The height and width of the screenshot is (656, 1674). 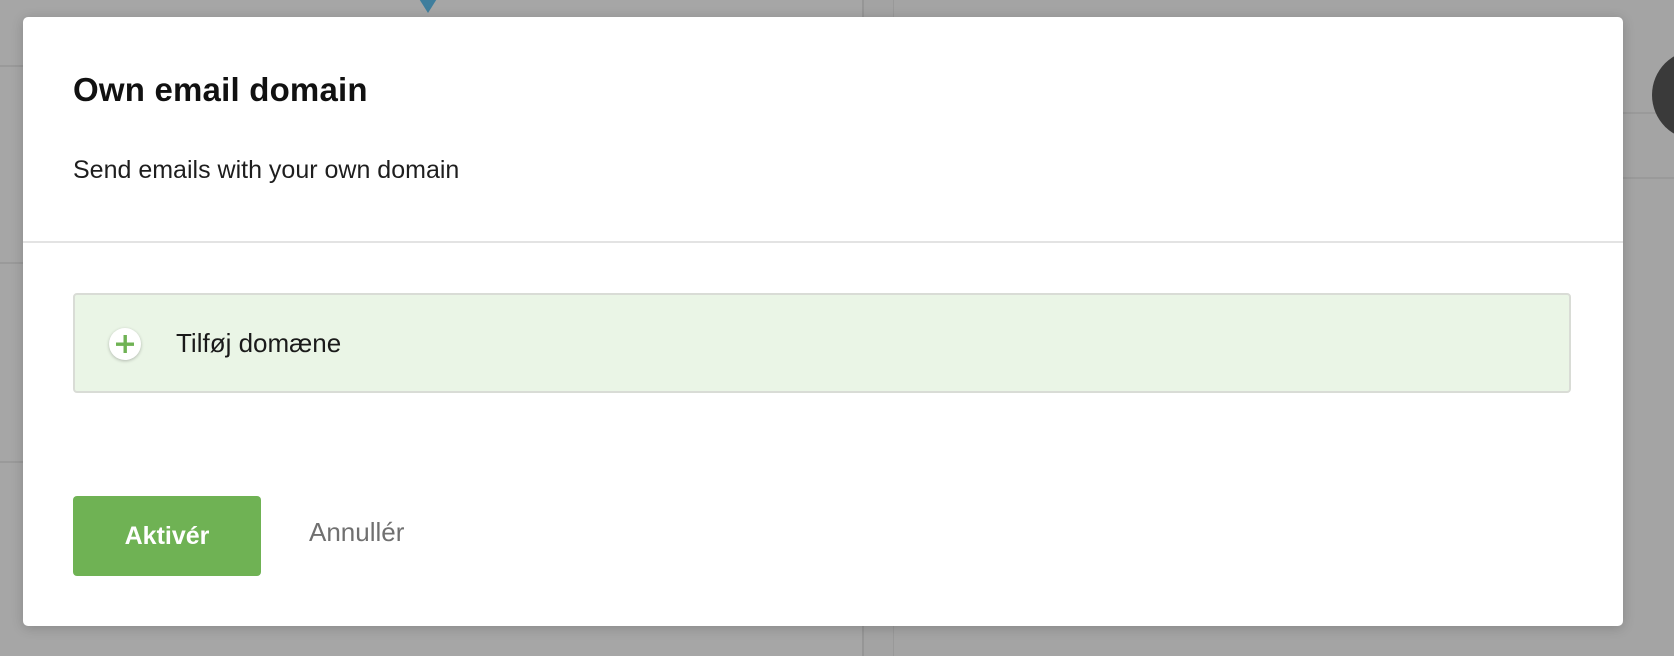 I want to click on plus-icon, so click(x=125, y=344).